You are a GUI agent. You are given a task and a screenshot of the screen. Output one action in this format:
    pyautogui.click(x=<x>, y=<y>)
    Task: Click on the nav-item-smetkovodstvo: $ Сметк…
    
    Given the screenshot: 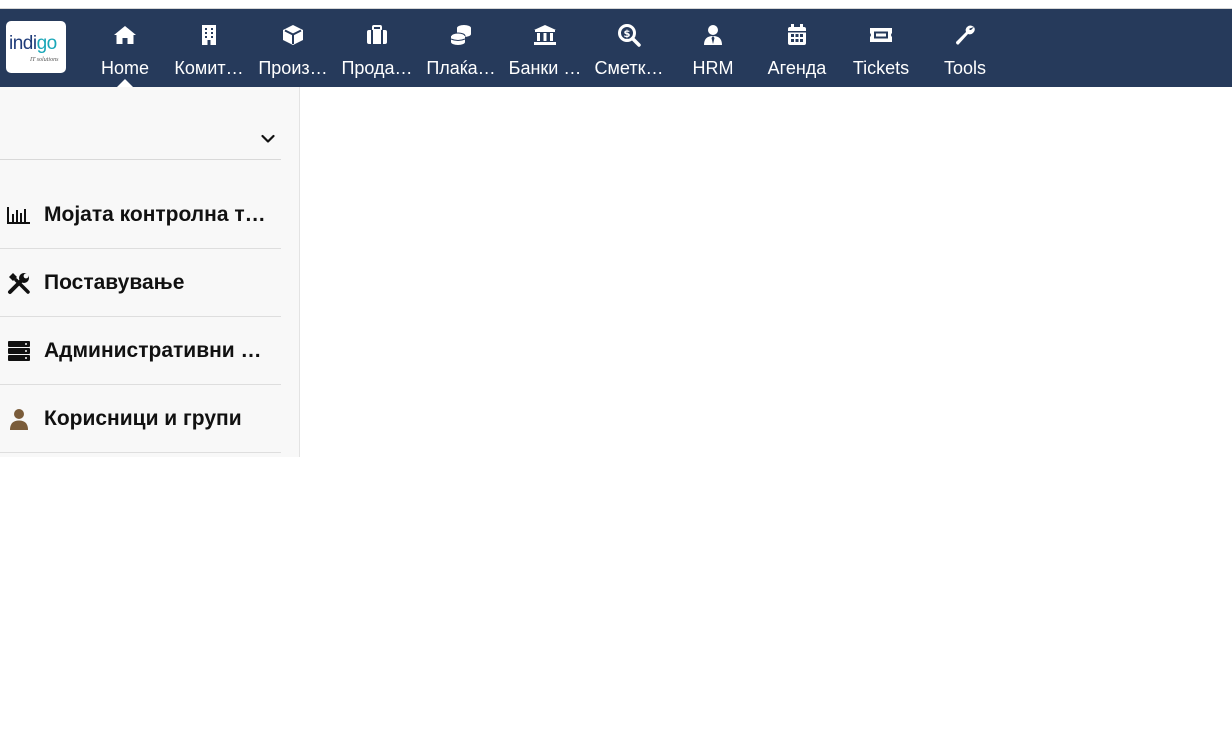 What is the action you would take?
    pyautogui.click(x=629, y=48)
    